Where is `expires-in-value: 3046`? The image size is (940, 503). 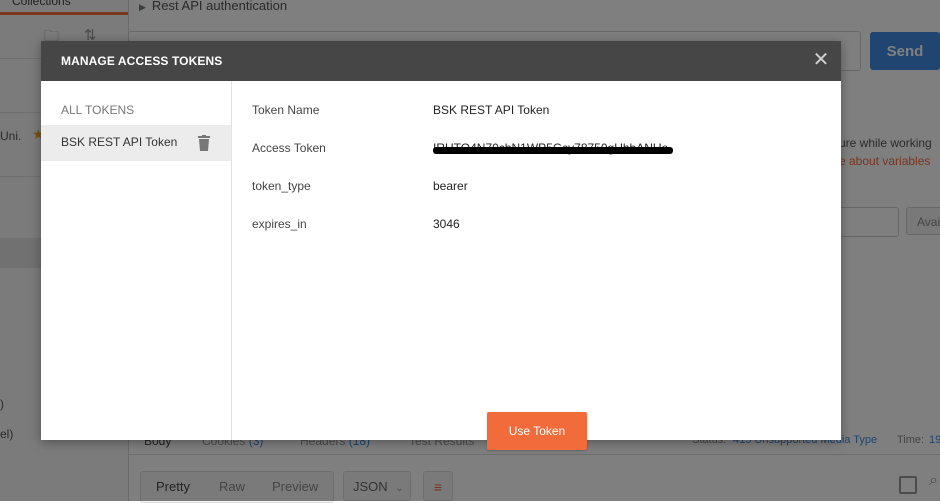
expires-in-value: 3046 is located at coordinates (446, 224).